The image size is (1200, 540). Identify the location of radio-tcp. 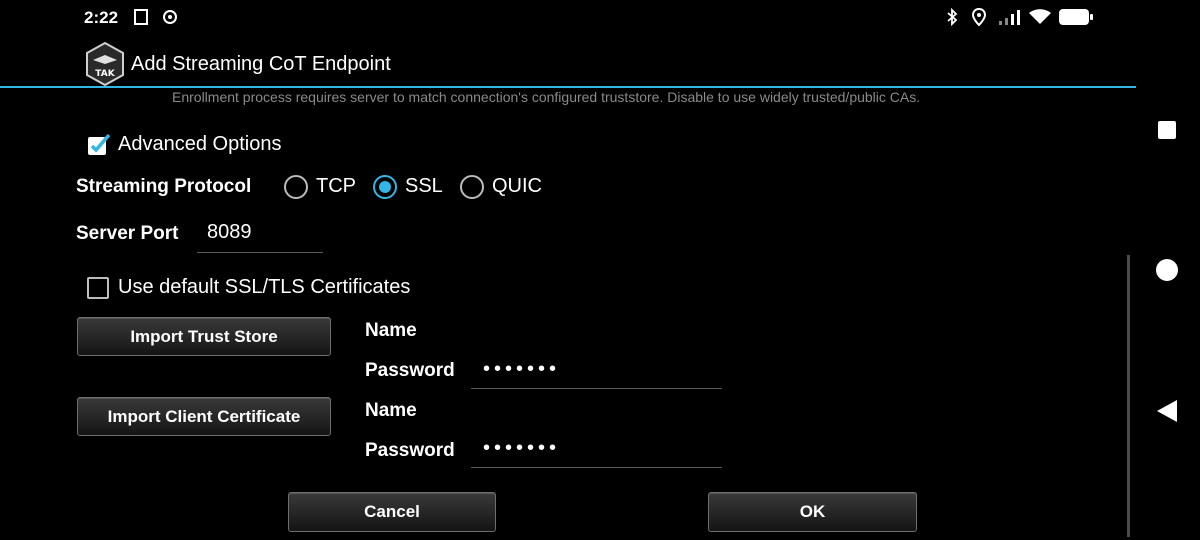
(296, 187).